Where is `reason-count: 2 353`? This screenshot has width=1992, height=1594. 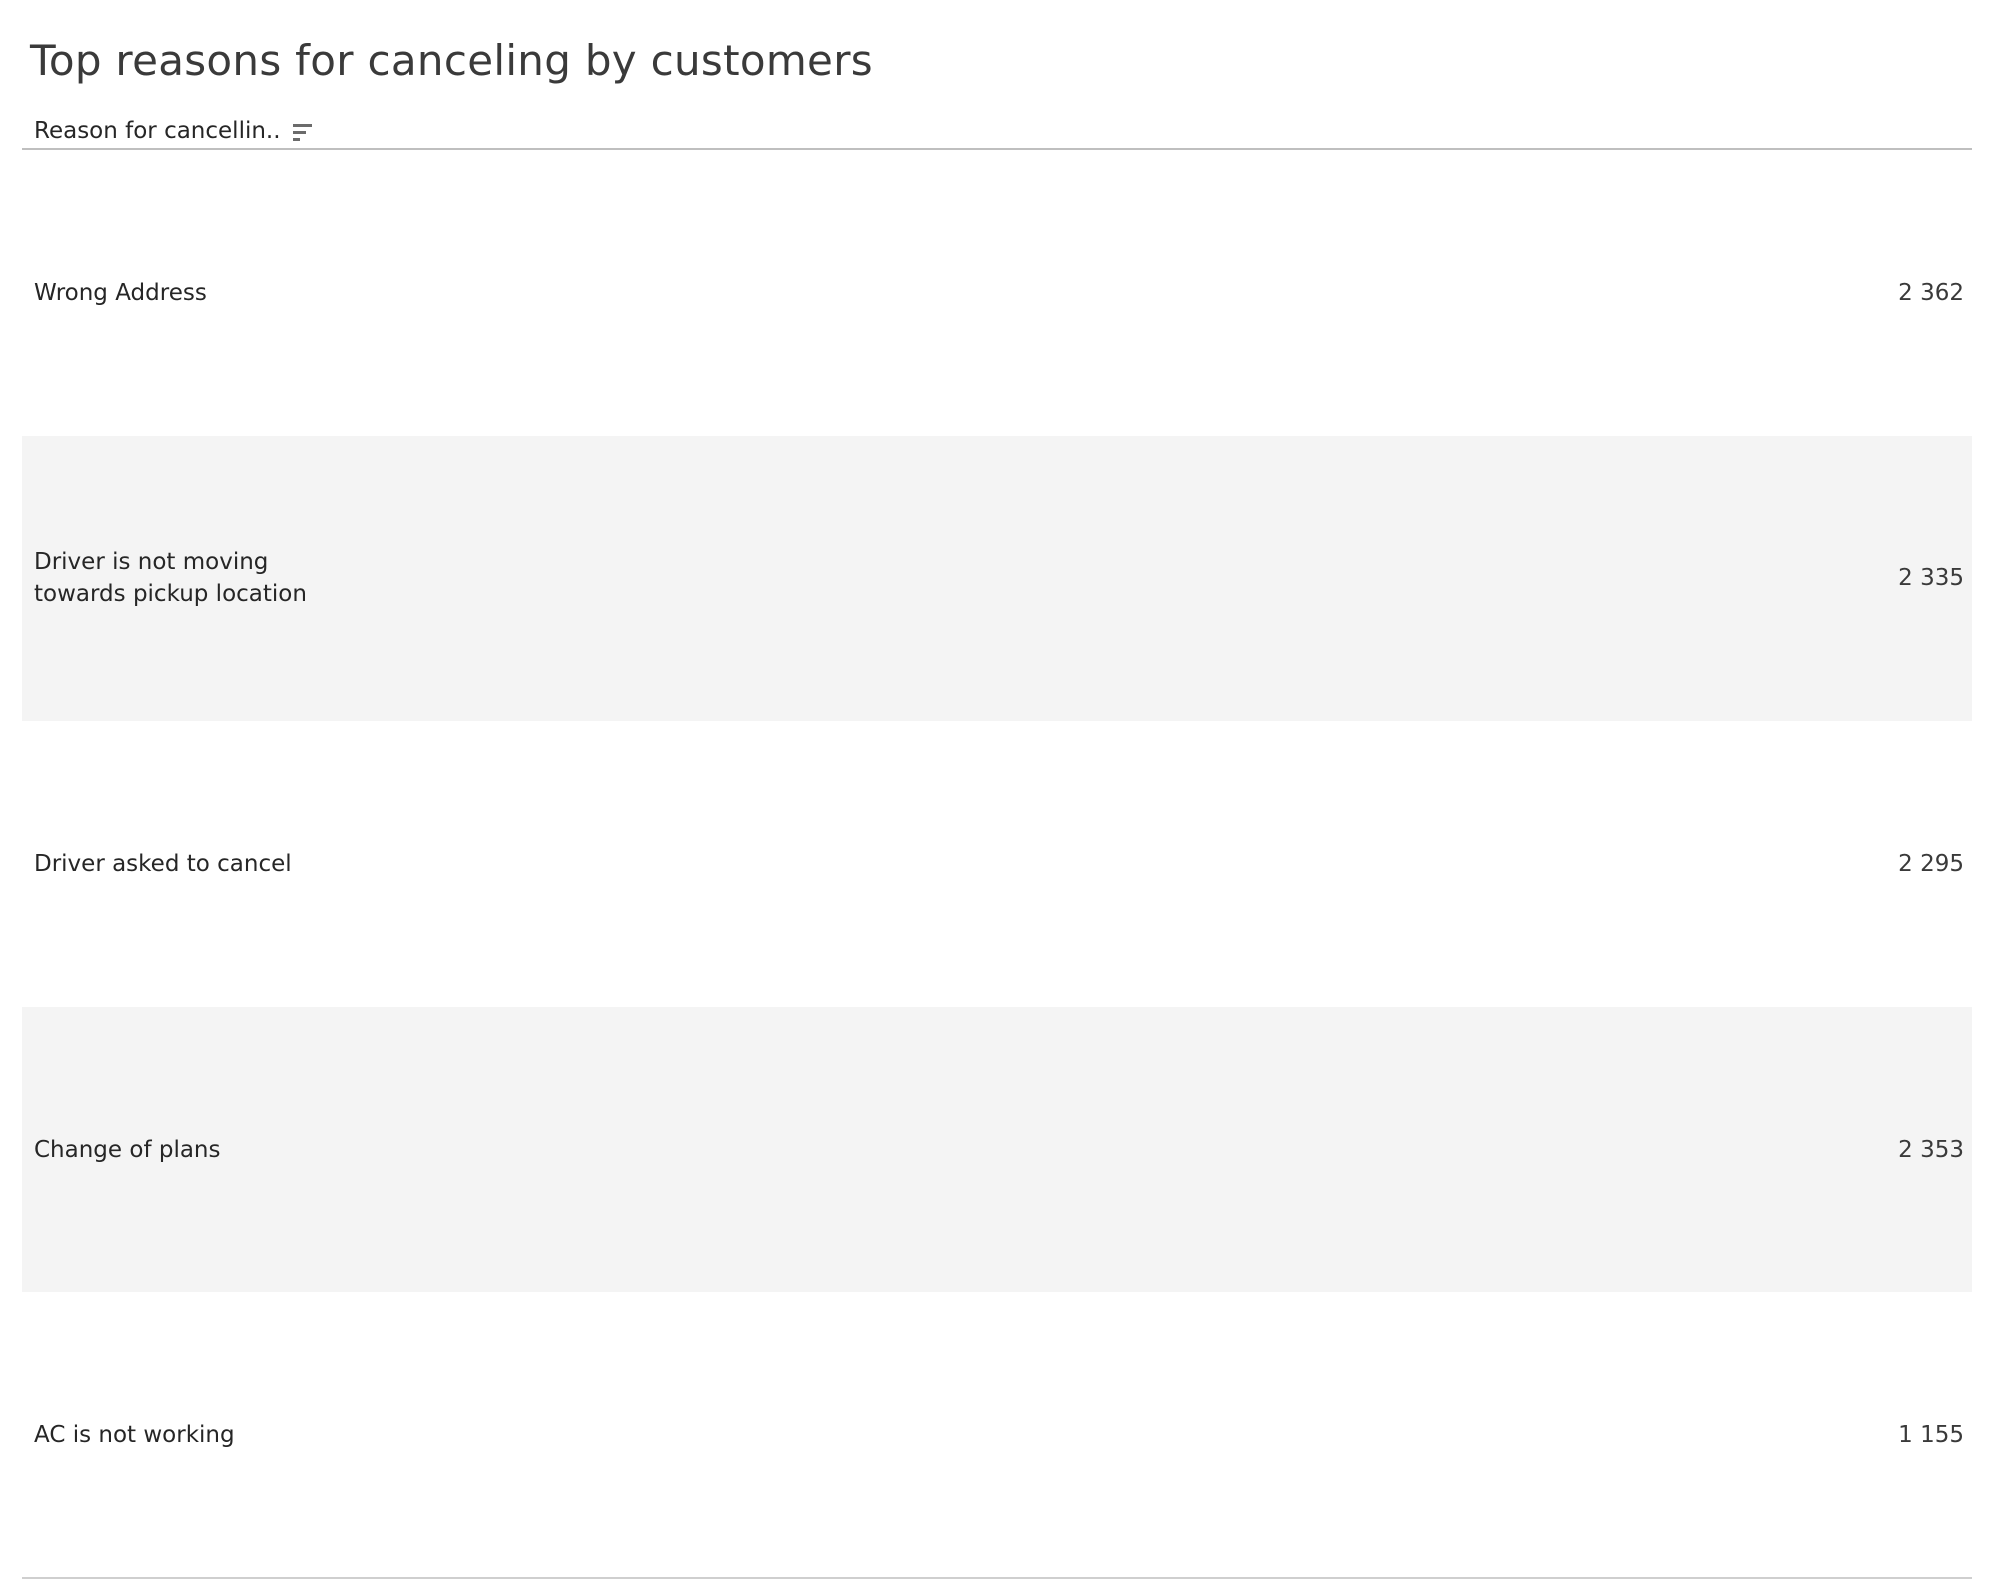
reason-count: 2 353 is located at coordinates (1931, 1149).